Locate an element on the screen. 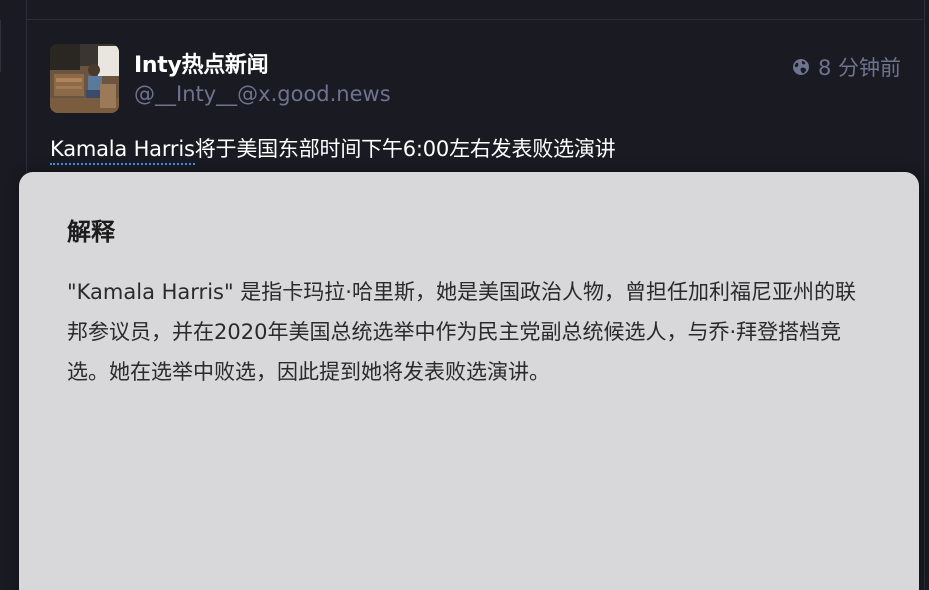 The height and width of the screenshot is (590, 929). explained-term-link: Kamala Harris is located at coordinates (122, 151).